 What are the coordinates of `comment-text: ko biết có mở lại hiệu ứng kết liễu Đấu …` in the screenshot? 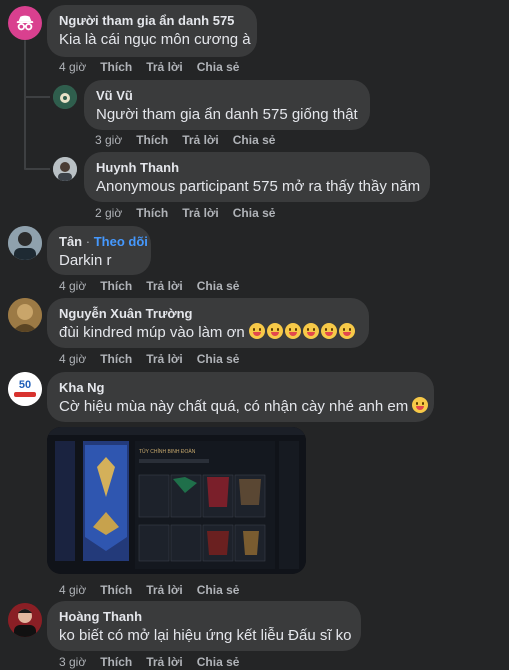 It's located at (205, 635).